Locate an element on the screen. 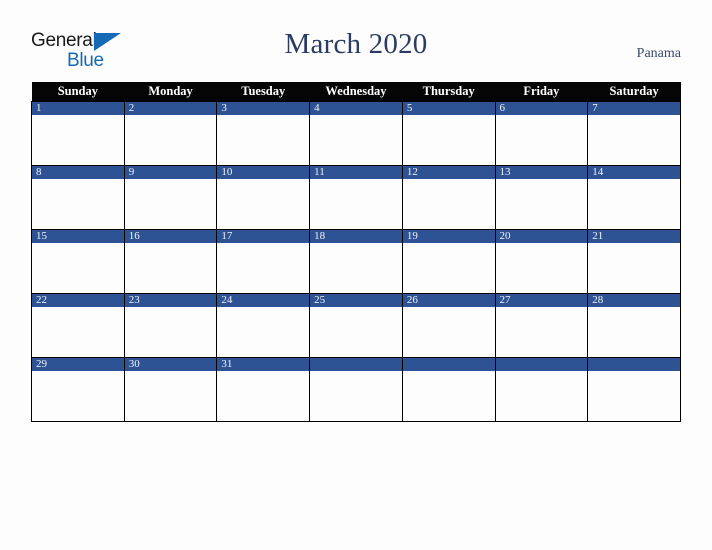  day-number: 13 is located at coordinates (541, 172).